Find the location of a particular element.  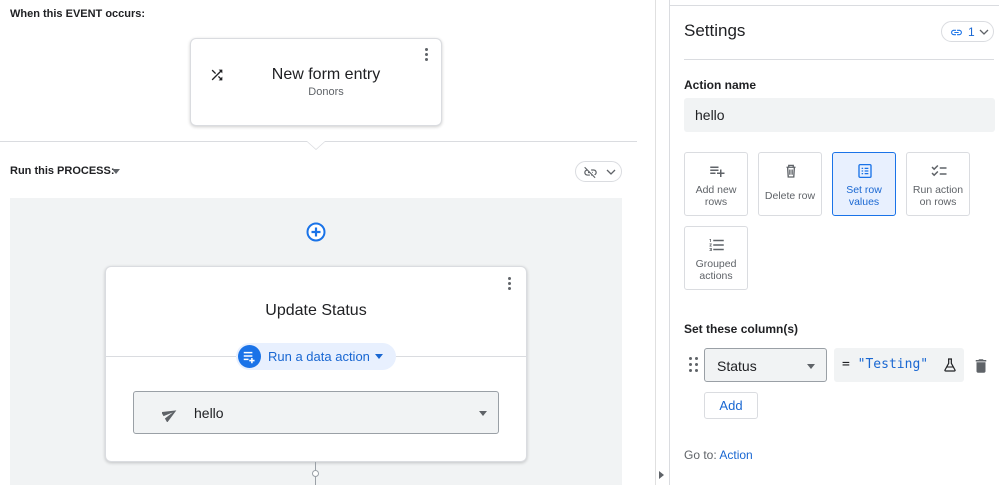

event-section-label: When this EVENT occurs: is located at coordinates (78, 14).